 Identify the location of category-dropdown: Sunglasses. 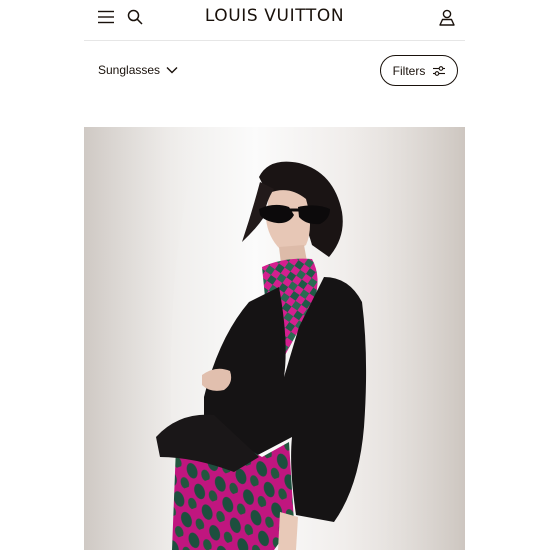
(138, 70).